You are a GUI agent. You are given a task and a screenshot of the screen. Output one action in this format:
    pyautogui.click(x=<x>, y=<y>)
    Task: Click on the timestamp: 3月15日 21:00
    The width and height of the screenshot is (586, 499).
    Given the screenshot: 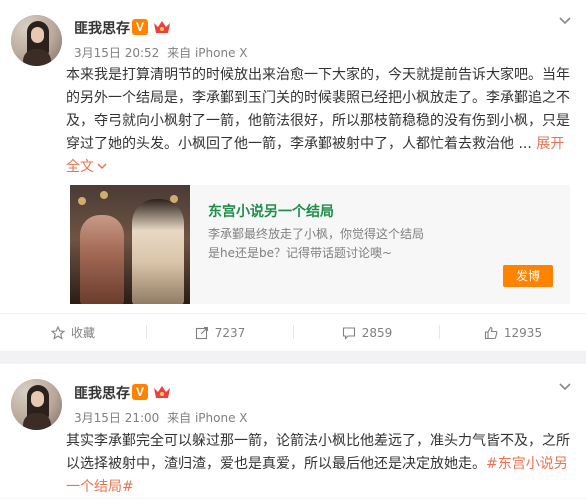 What is the action you would take?
    pyautogui.click(x=116, y=418)
    